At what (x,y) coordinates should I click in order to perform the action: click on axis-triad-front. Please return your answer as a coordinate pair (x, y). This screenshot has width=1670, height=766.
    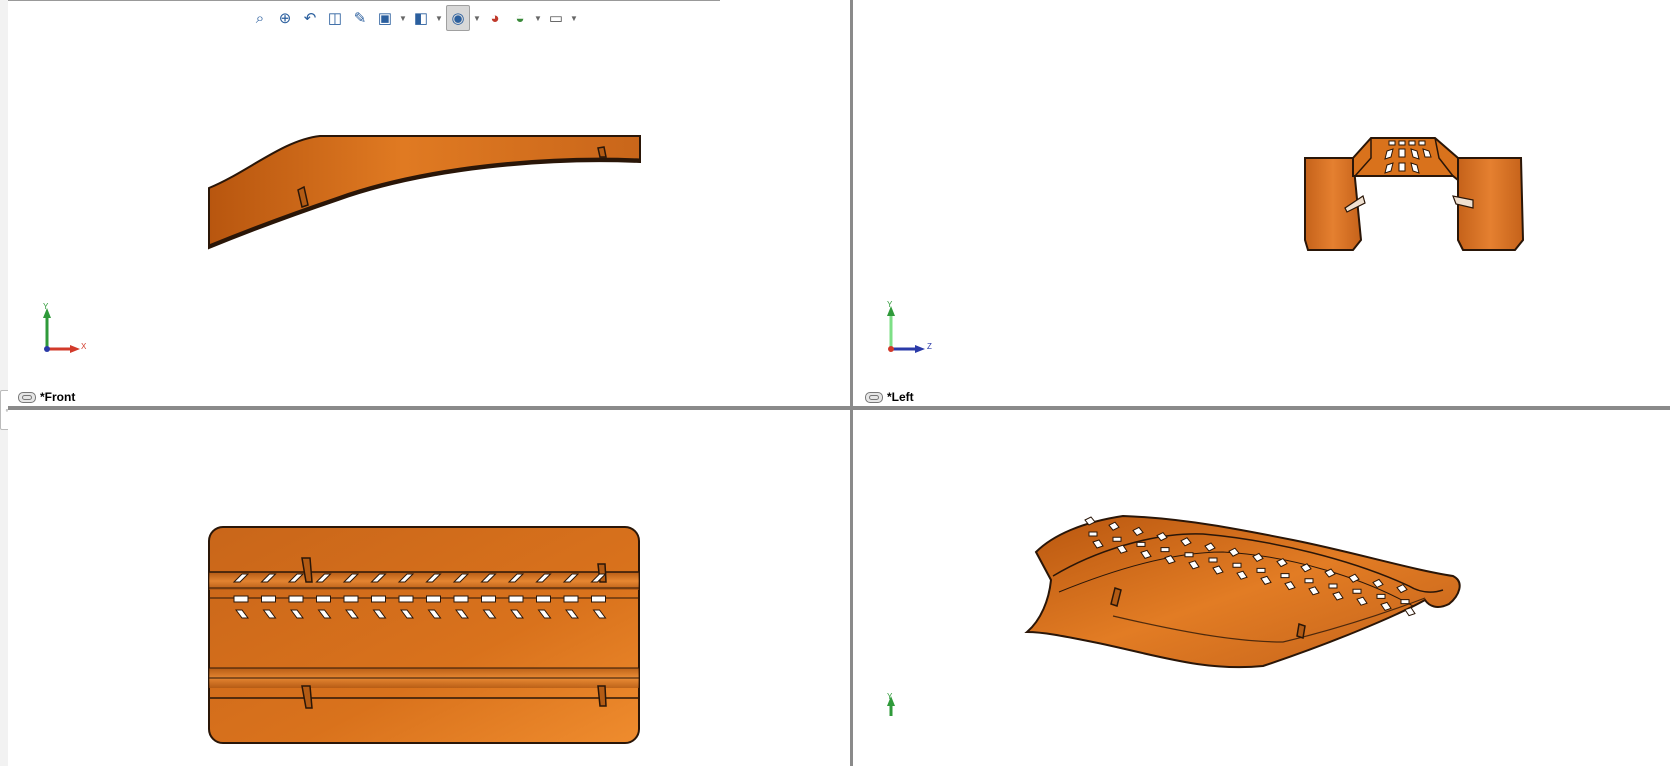
    Looking at the image, I should click on (61, 330).